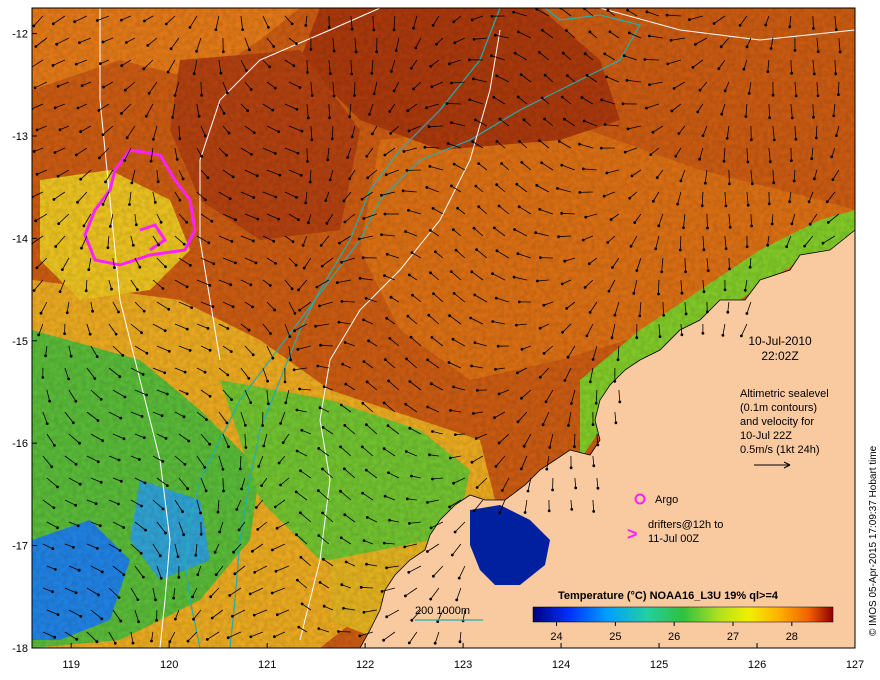  What do you see at coordinates (651, 60) in the screenshot?
I see `velocity-arrow-icon` at bounding box center [651, 60].